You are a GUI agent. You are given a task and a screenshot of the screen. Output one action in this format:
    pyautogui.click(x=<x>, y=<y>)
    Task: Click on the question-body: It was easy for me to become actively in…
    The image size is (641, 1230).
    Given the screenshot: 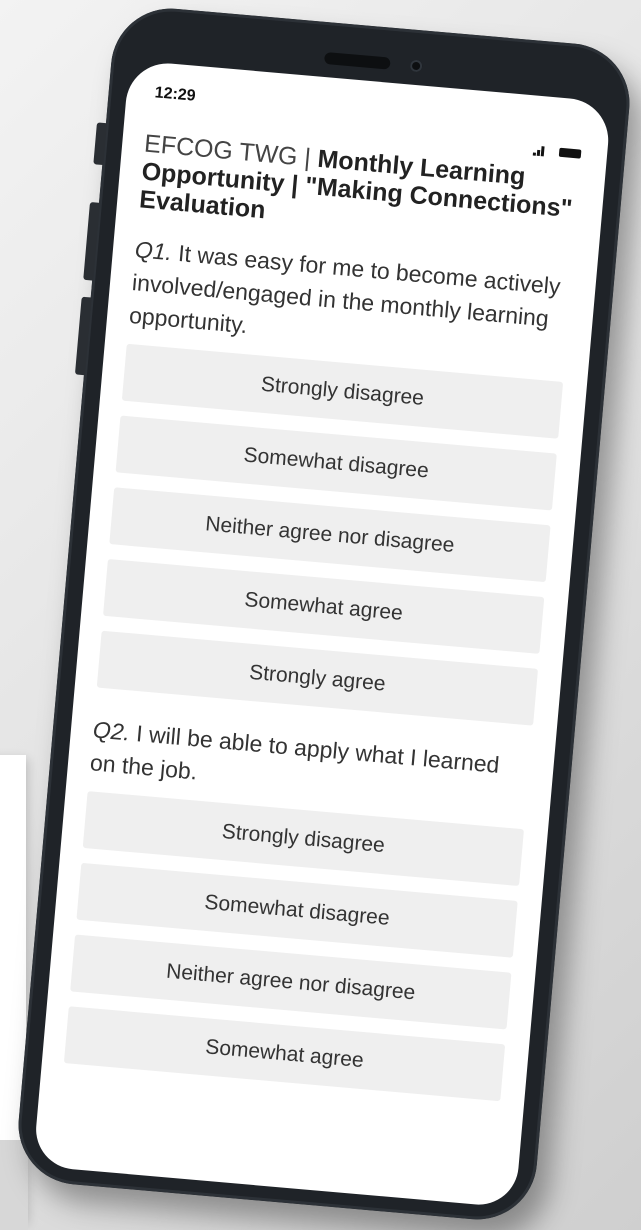 What is the action you would take?
    pyautogui.click(x=345, y=289)
    